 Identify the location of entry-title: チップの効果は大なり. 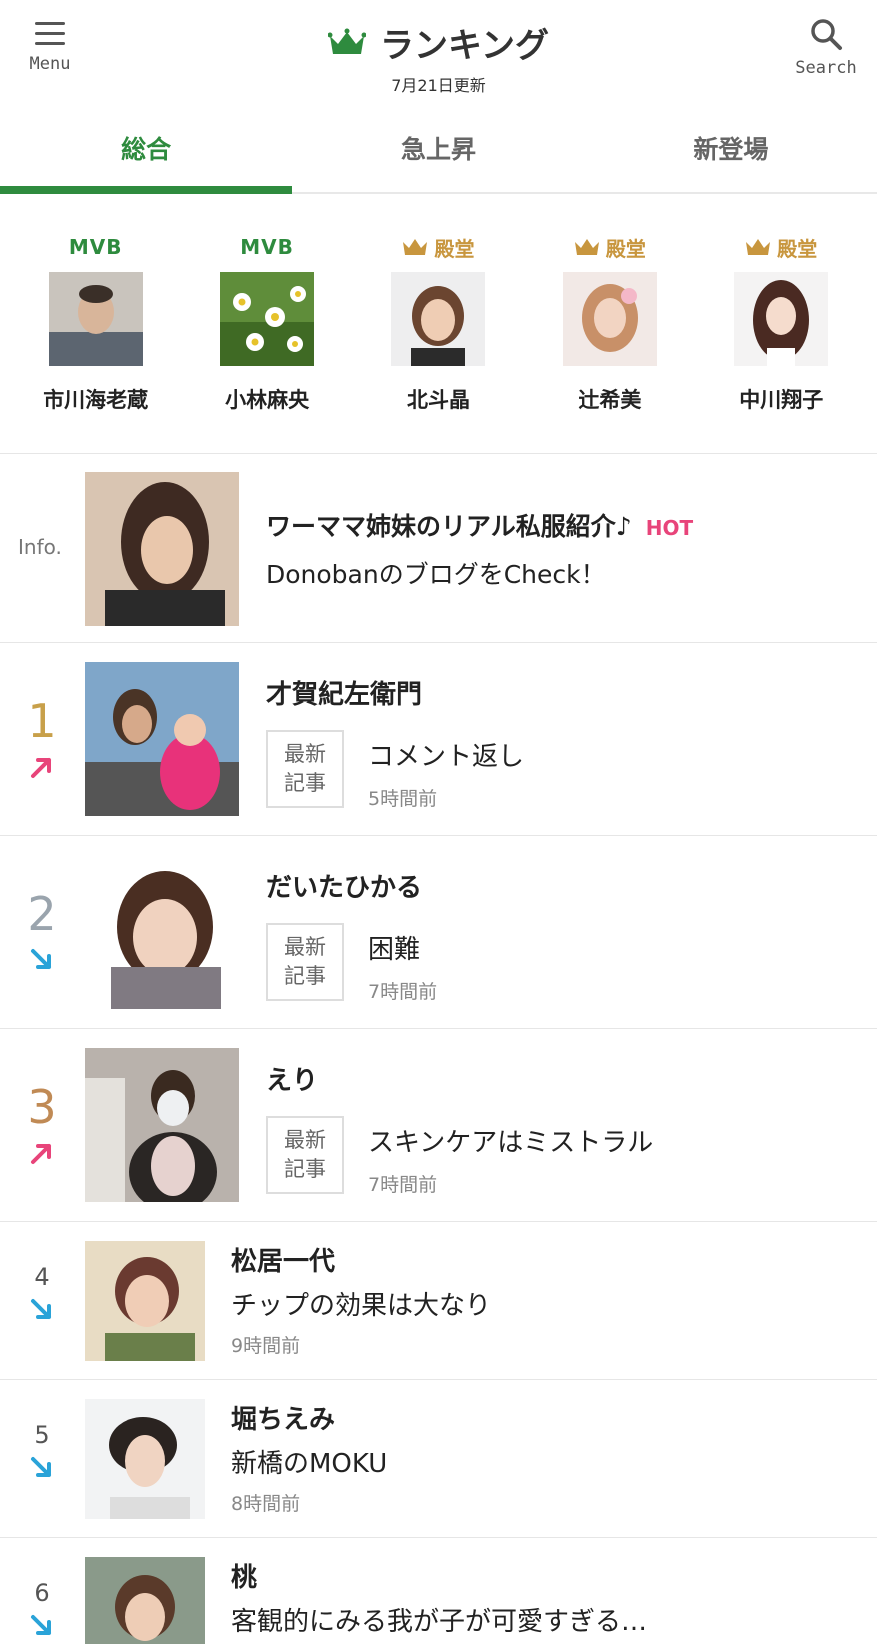
(361, 1306).